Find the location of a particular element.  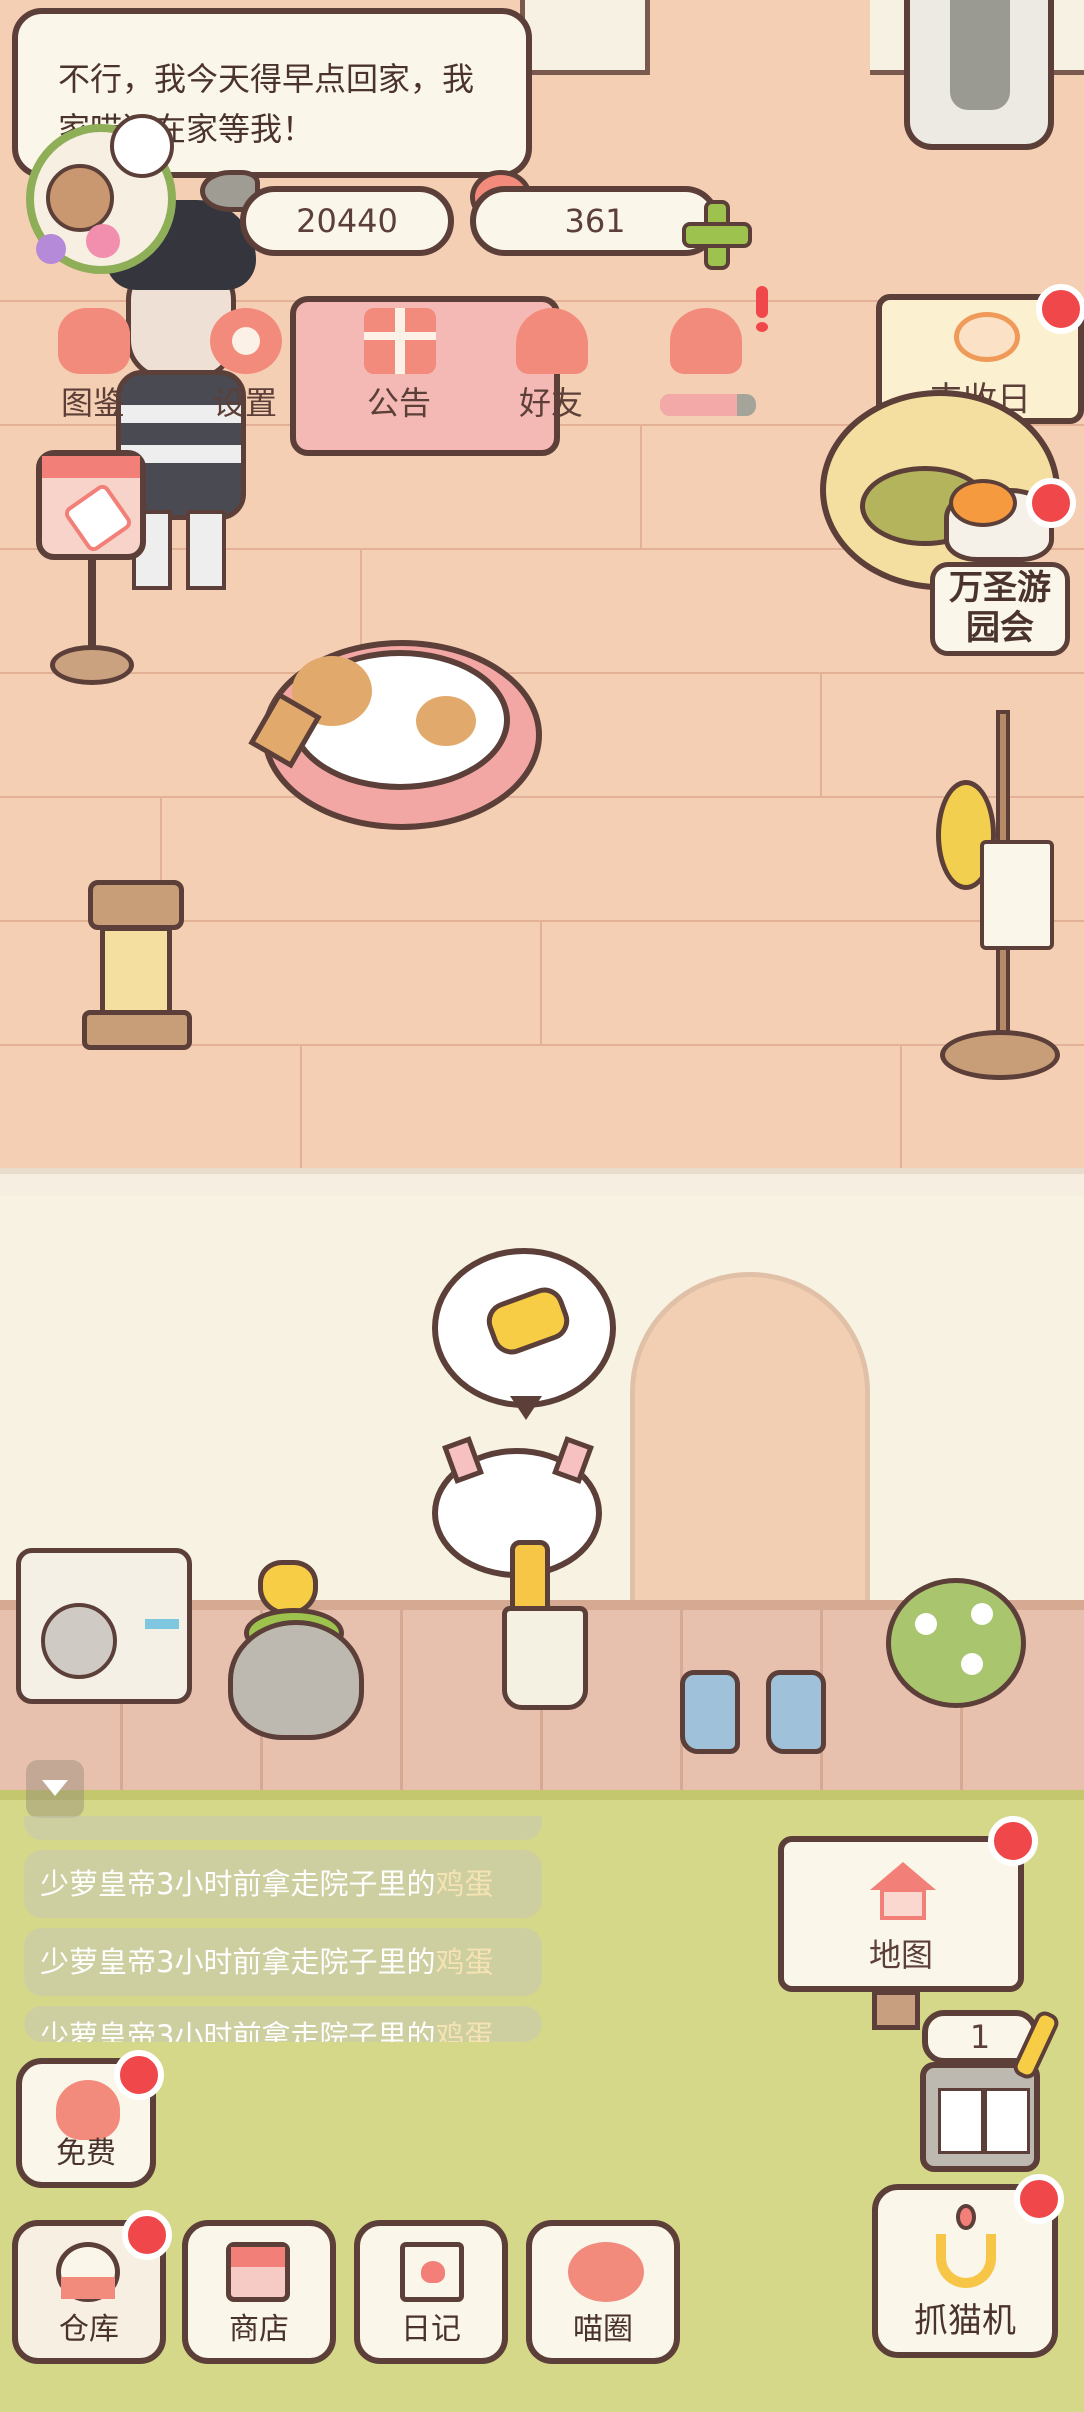

fish-count: 20440 is located at coordinates (347, 221).